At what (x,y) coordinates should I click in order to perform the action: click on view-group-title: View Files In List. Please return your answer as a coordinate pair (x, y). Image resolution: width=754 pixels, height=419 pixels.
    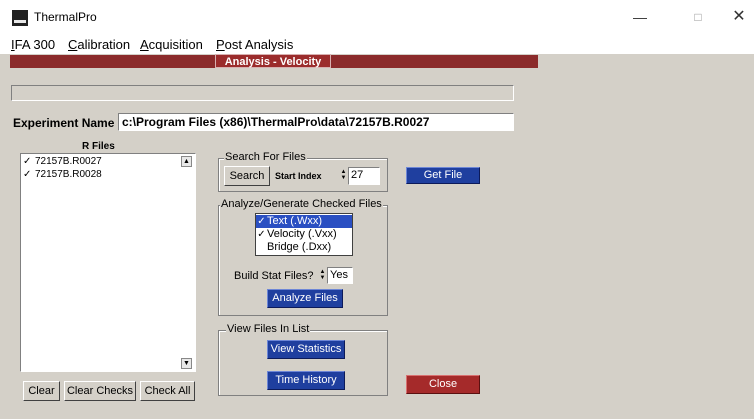
    Looking at the image, I should click on (268, 329).